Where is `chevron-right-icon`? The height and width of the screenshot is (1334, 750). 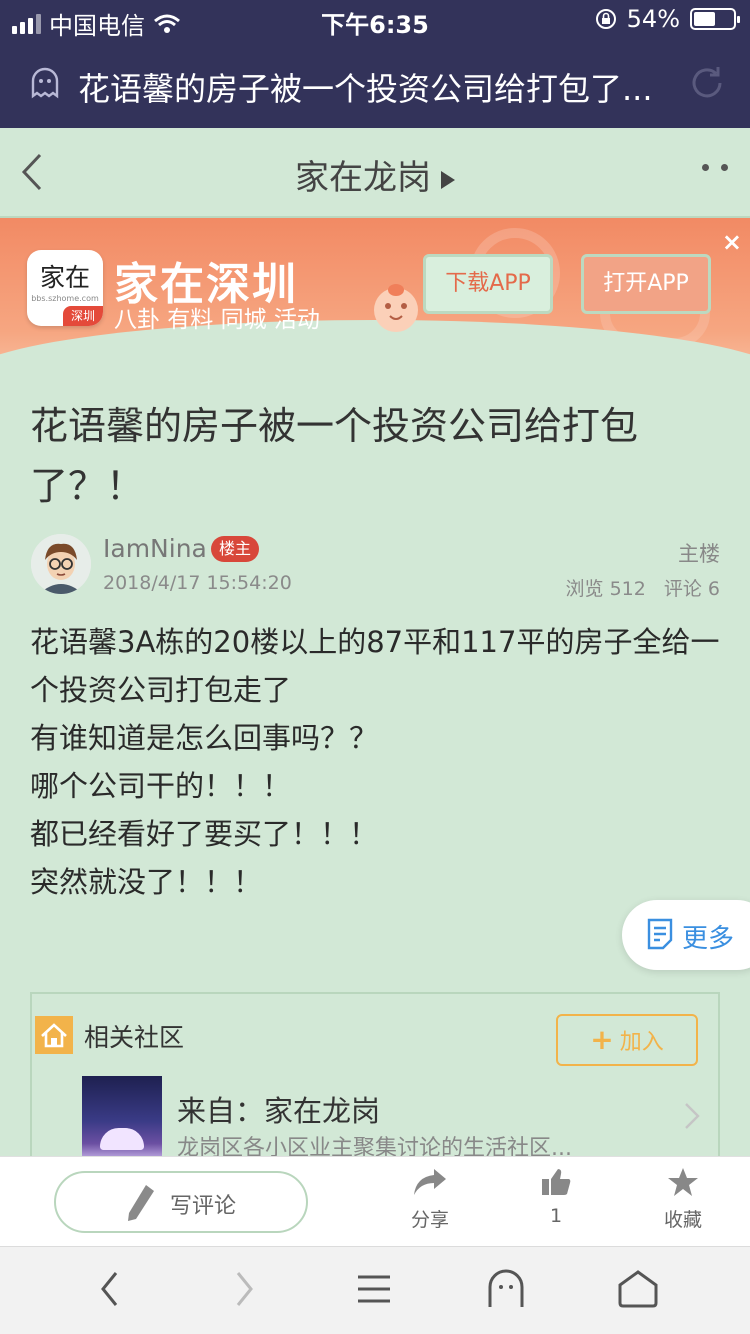 chevron-right-icon is located at coordinates (692, 1116).